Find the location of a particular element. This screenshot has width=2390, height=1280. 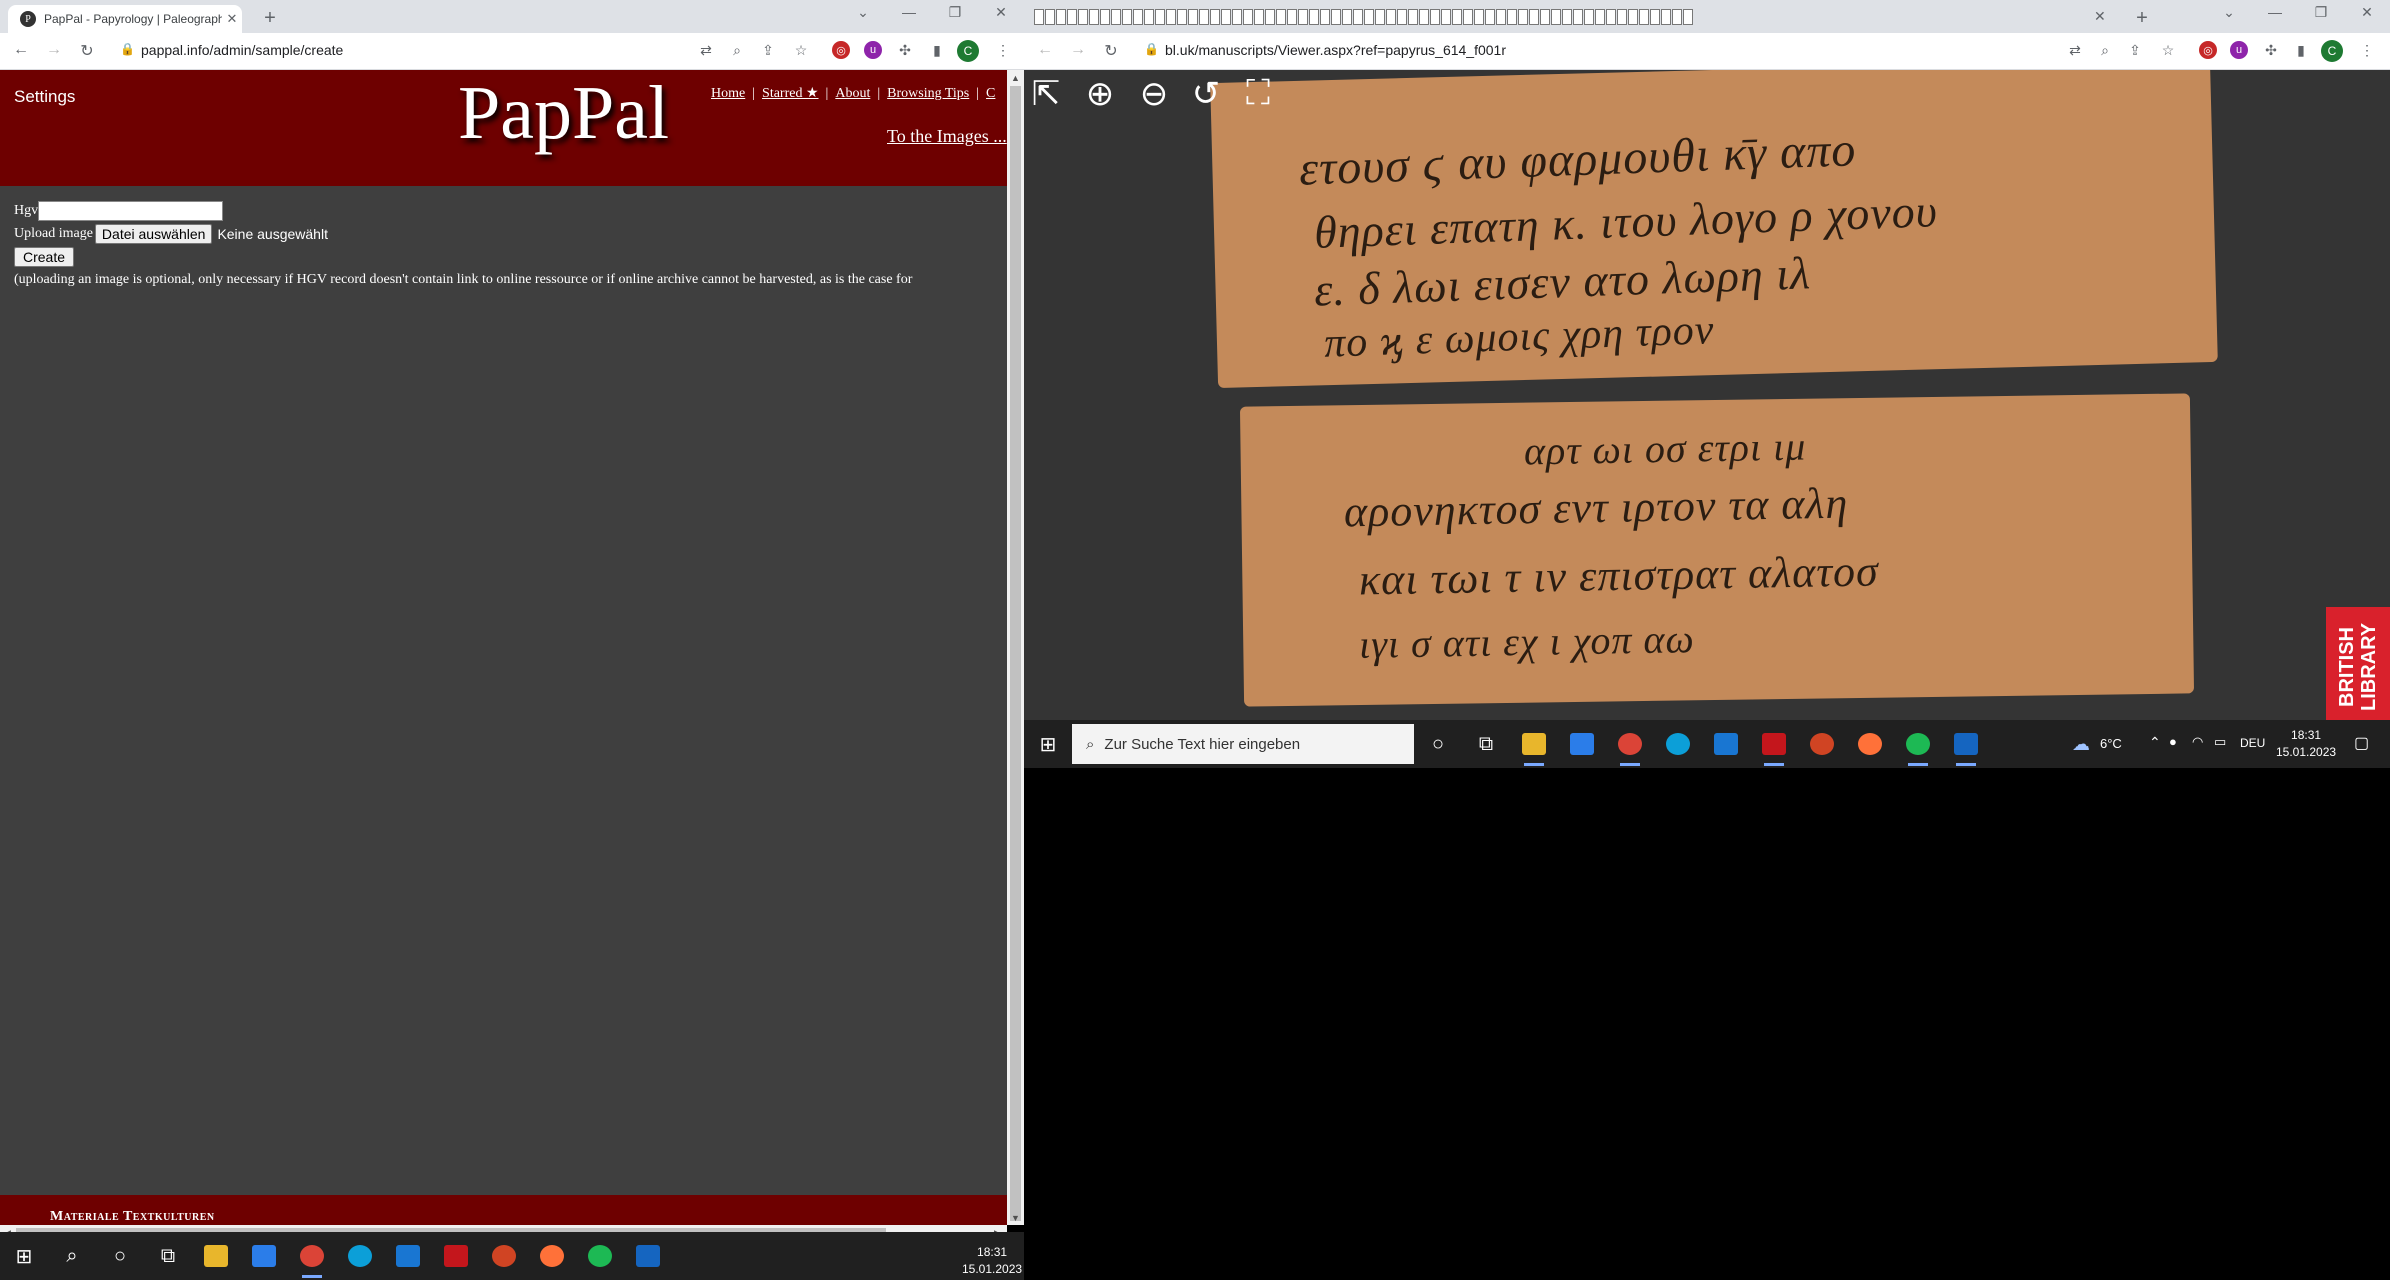

tab-pappal: P PapPal - Papyrology | Paleograph ✕ is located at coordinates (125, 19).